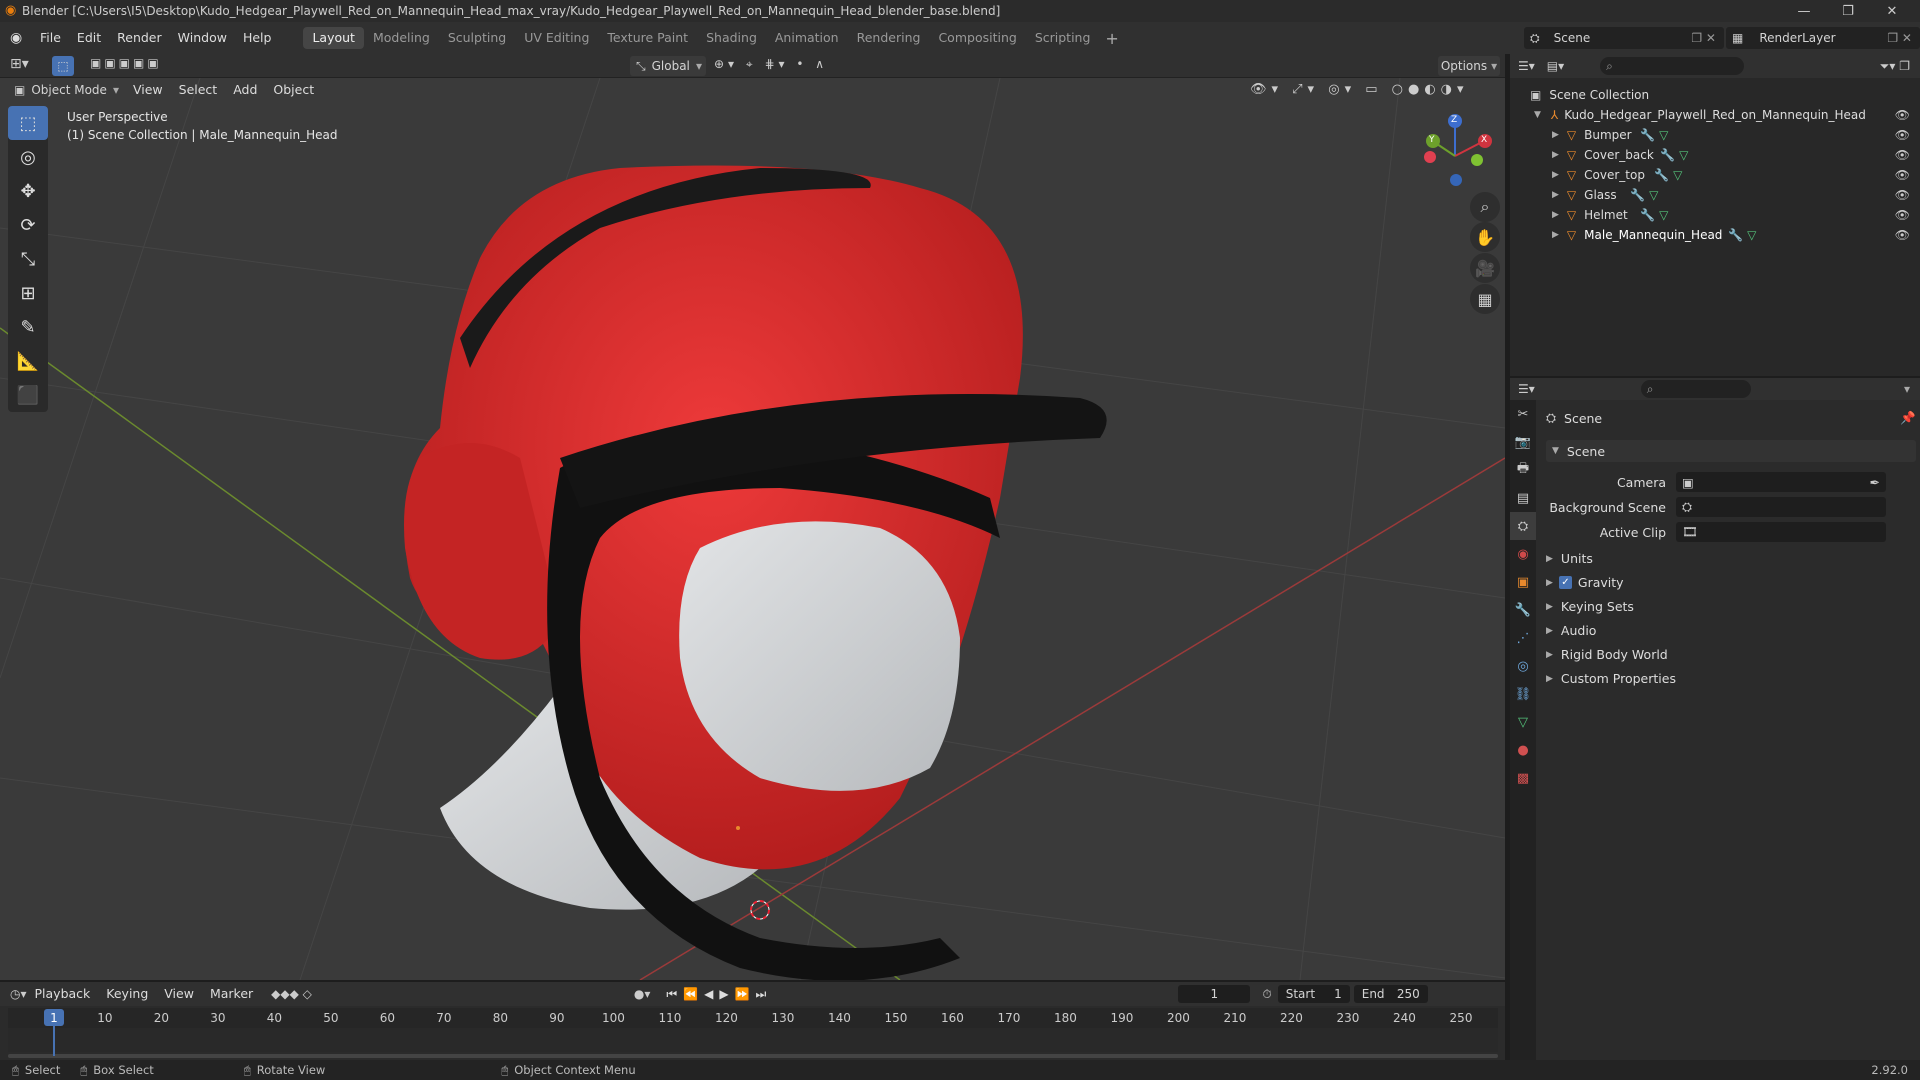 The width and height of the screenshot is (1920, 1080). What do you see at coordinates (1892, 11) in the screenshot?
I see `close-icon: ✕` at bounding box center [1892, 11].